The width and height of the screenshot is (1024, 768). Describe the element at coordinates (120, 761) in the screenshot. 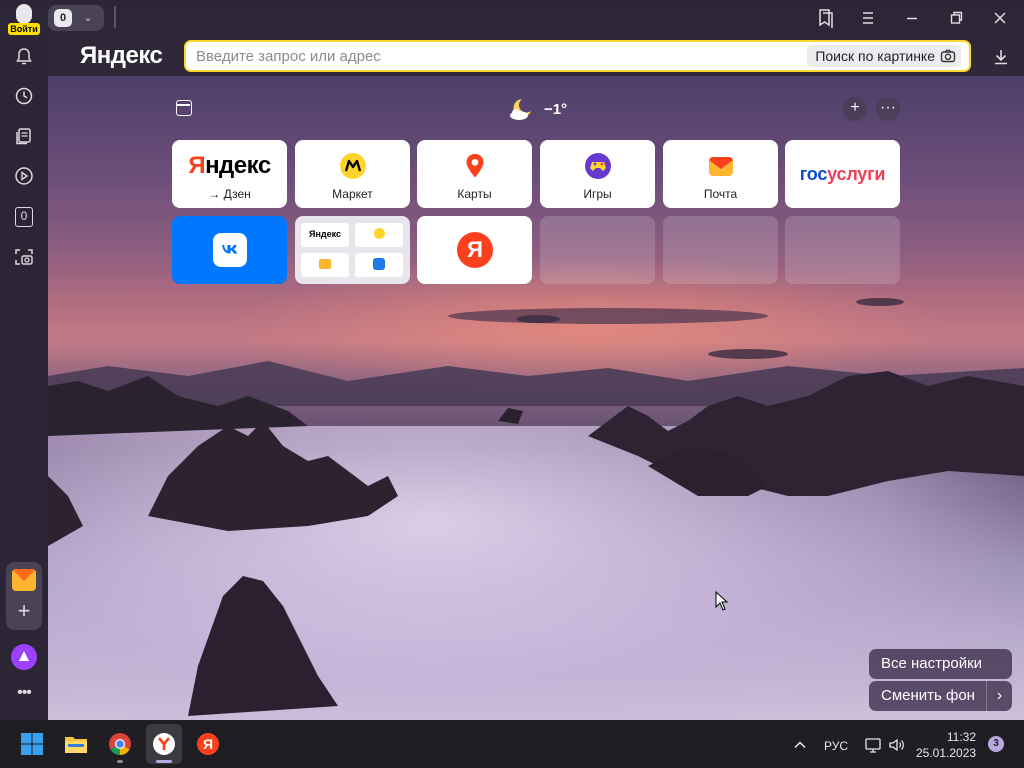

I see `running-indicator` at that location.